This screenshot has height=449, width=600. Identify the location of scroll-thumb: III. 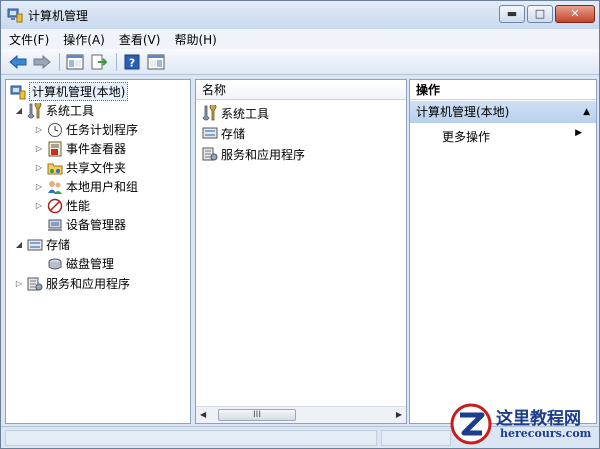
(257, 415).